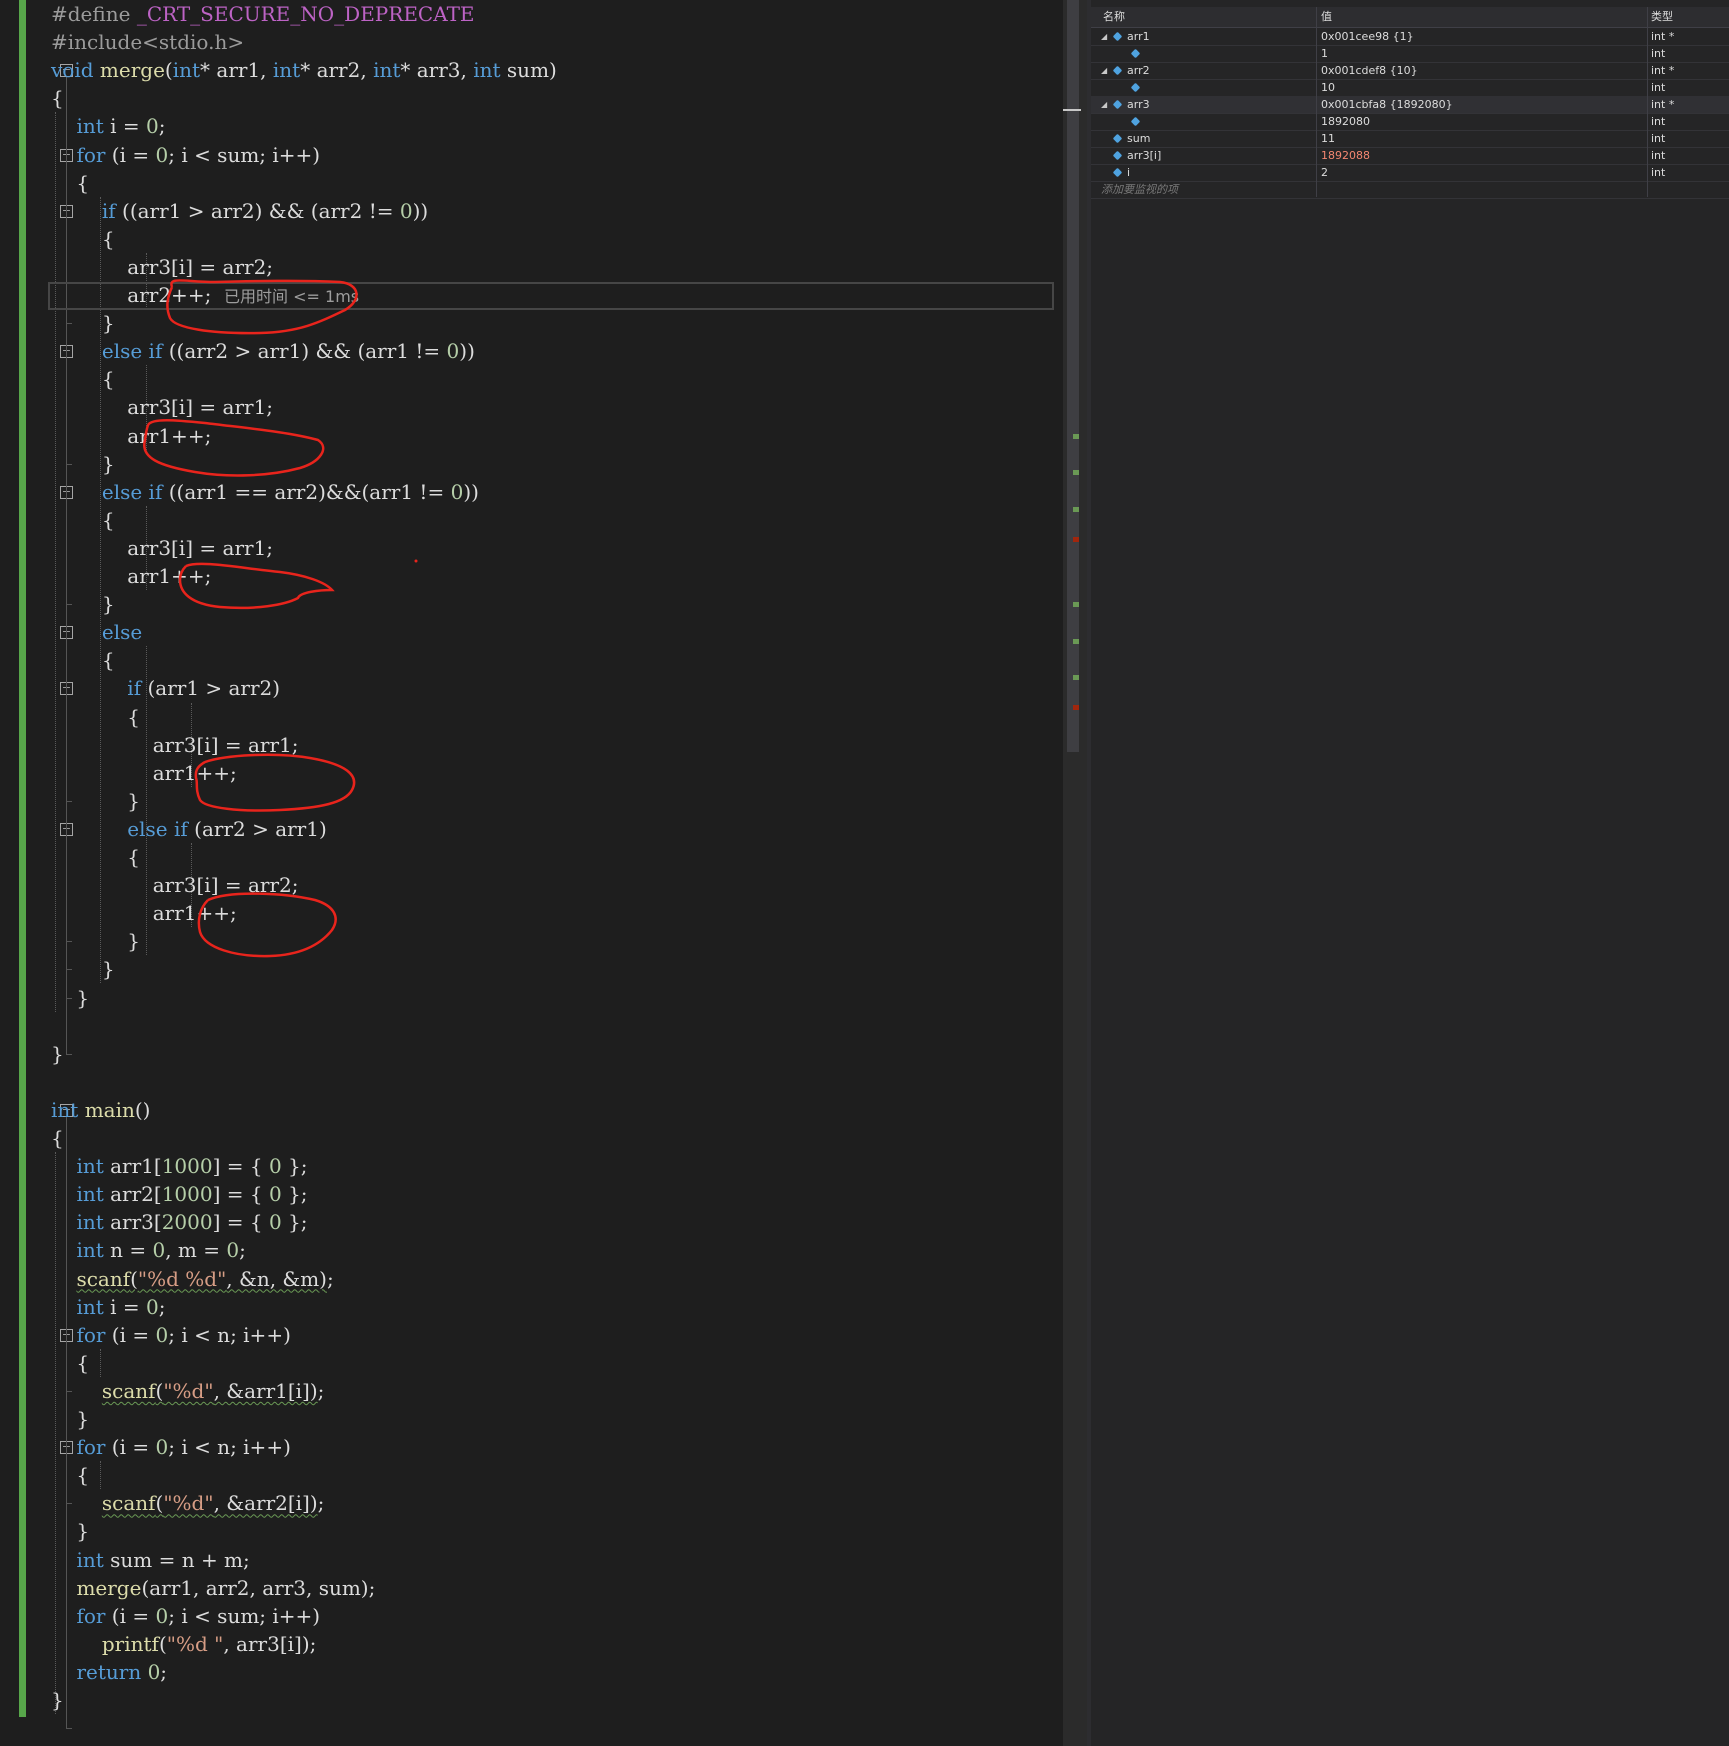 The image size is (1729, 1746). Describe the element at coordinates (1662, 17) in the screenshot. I see `watch-header-type: 类型` at that location.